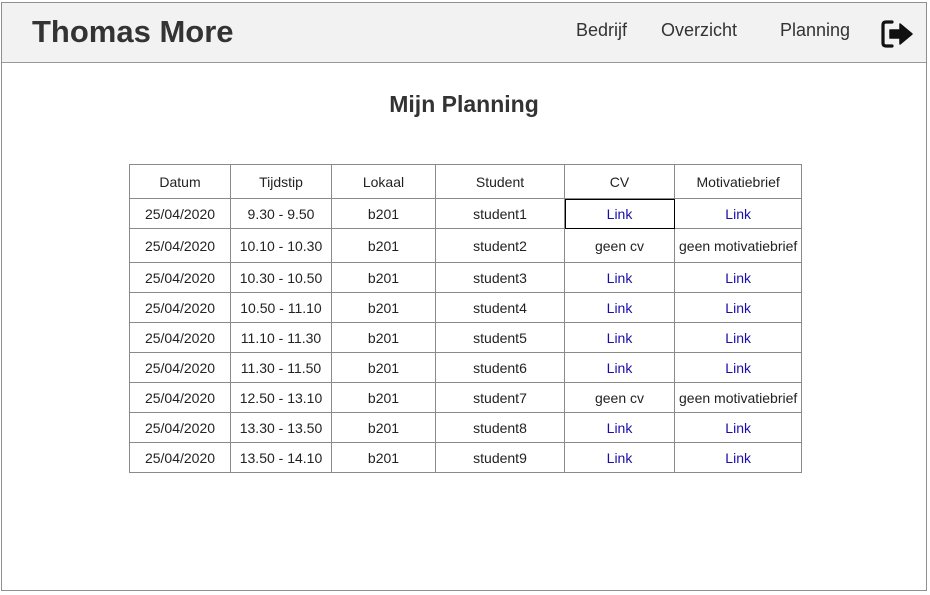 The height and width of the screenshot is (595, 930). I want to click on top-navbar: Thomas More Bedrijf Overzicht Planning, so click(464, 33).